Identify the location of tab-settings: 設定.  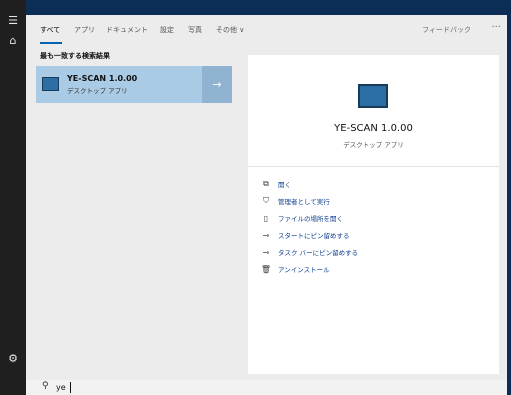
(167, 30).